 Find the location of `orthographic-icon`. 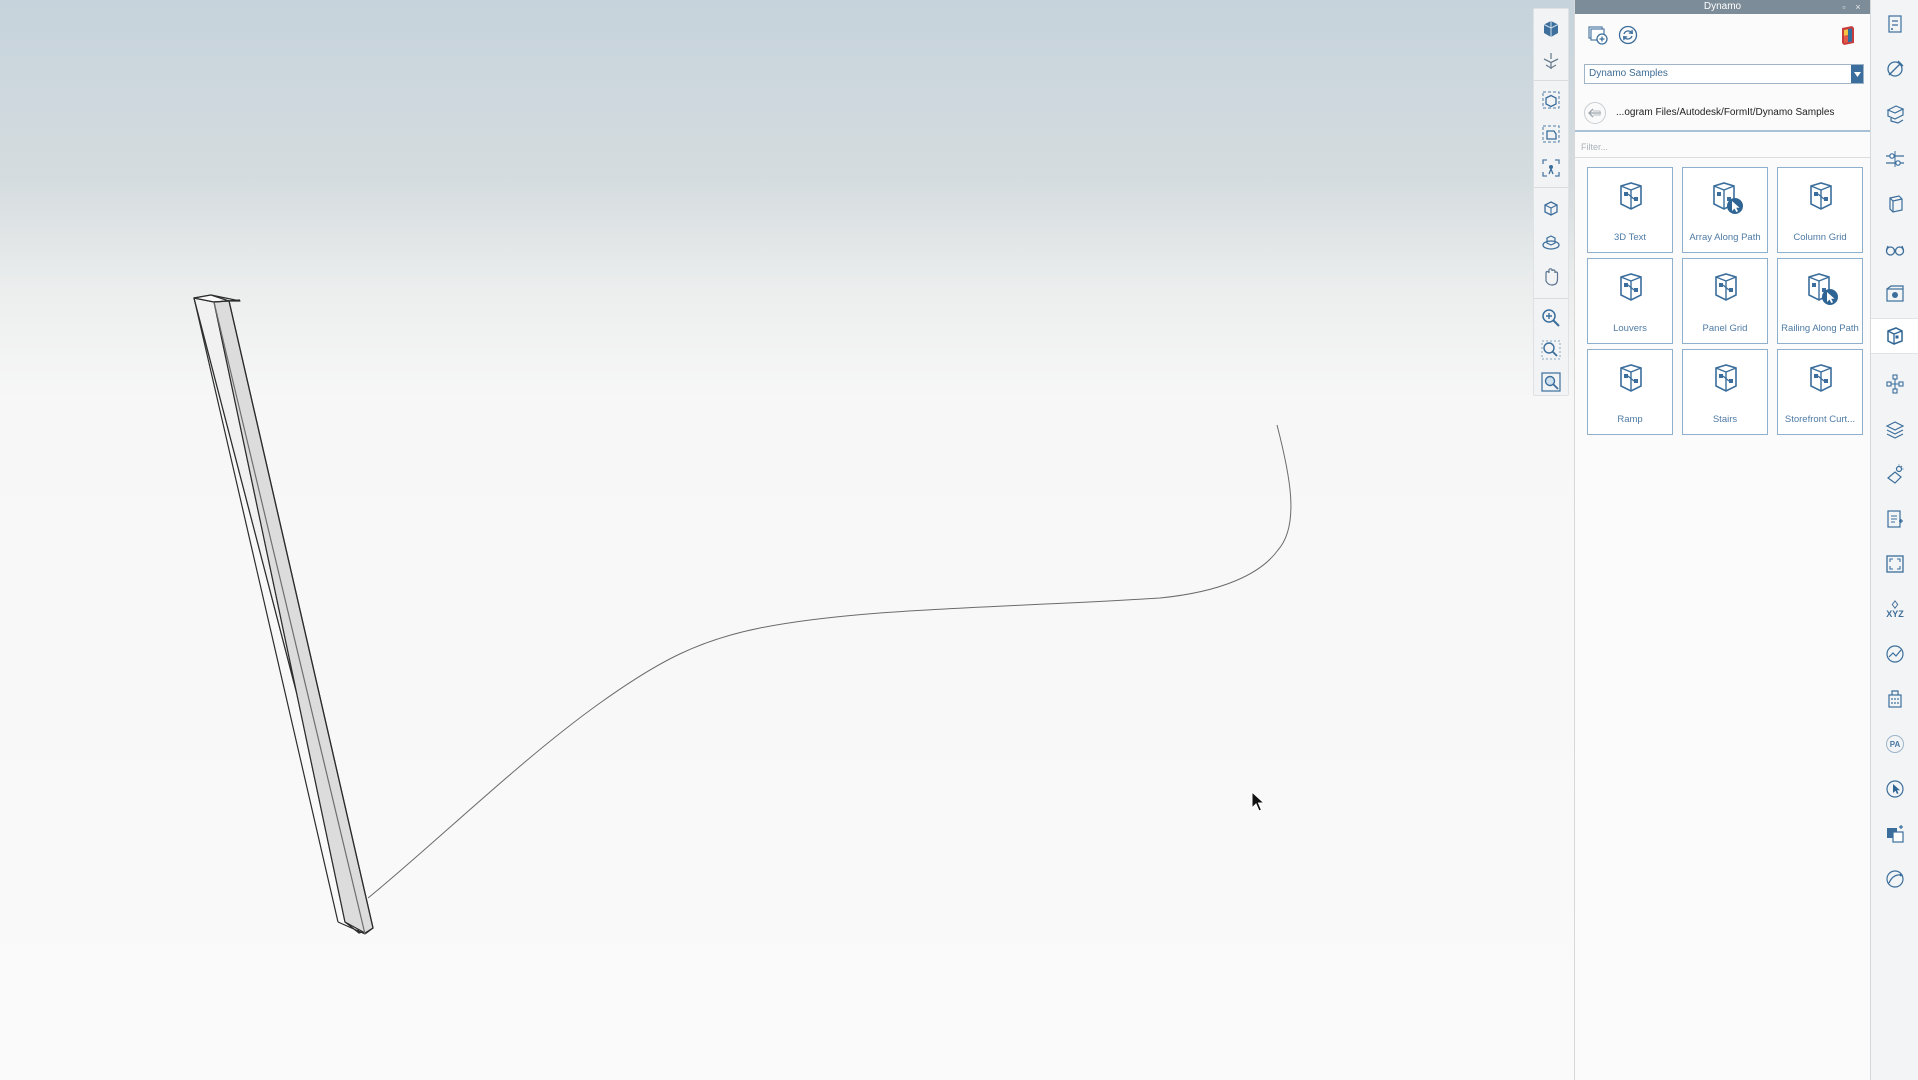

orthographic-icon is located at coordinates (1551, 134).